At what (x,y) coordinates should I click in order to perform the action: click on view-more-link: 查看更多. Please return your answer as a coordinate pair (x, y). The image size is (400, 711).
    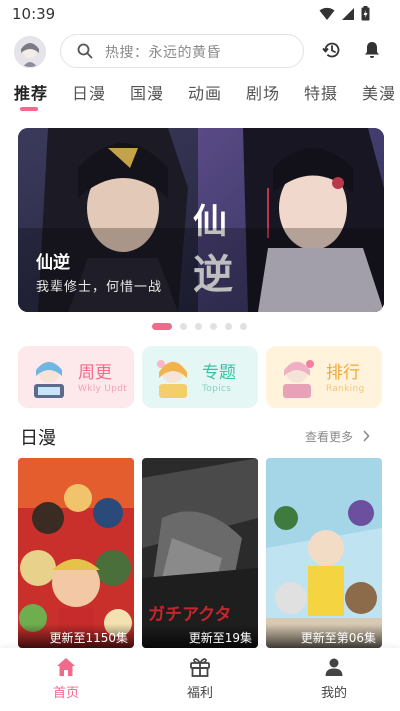
    Looking at the image, I should click on (329, 436).